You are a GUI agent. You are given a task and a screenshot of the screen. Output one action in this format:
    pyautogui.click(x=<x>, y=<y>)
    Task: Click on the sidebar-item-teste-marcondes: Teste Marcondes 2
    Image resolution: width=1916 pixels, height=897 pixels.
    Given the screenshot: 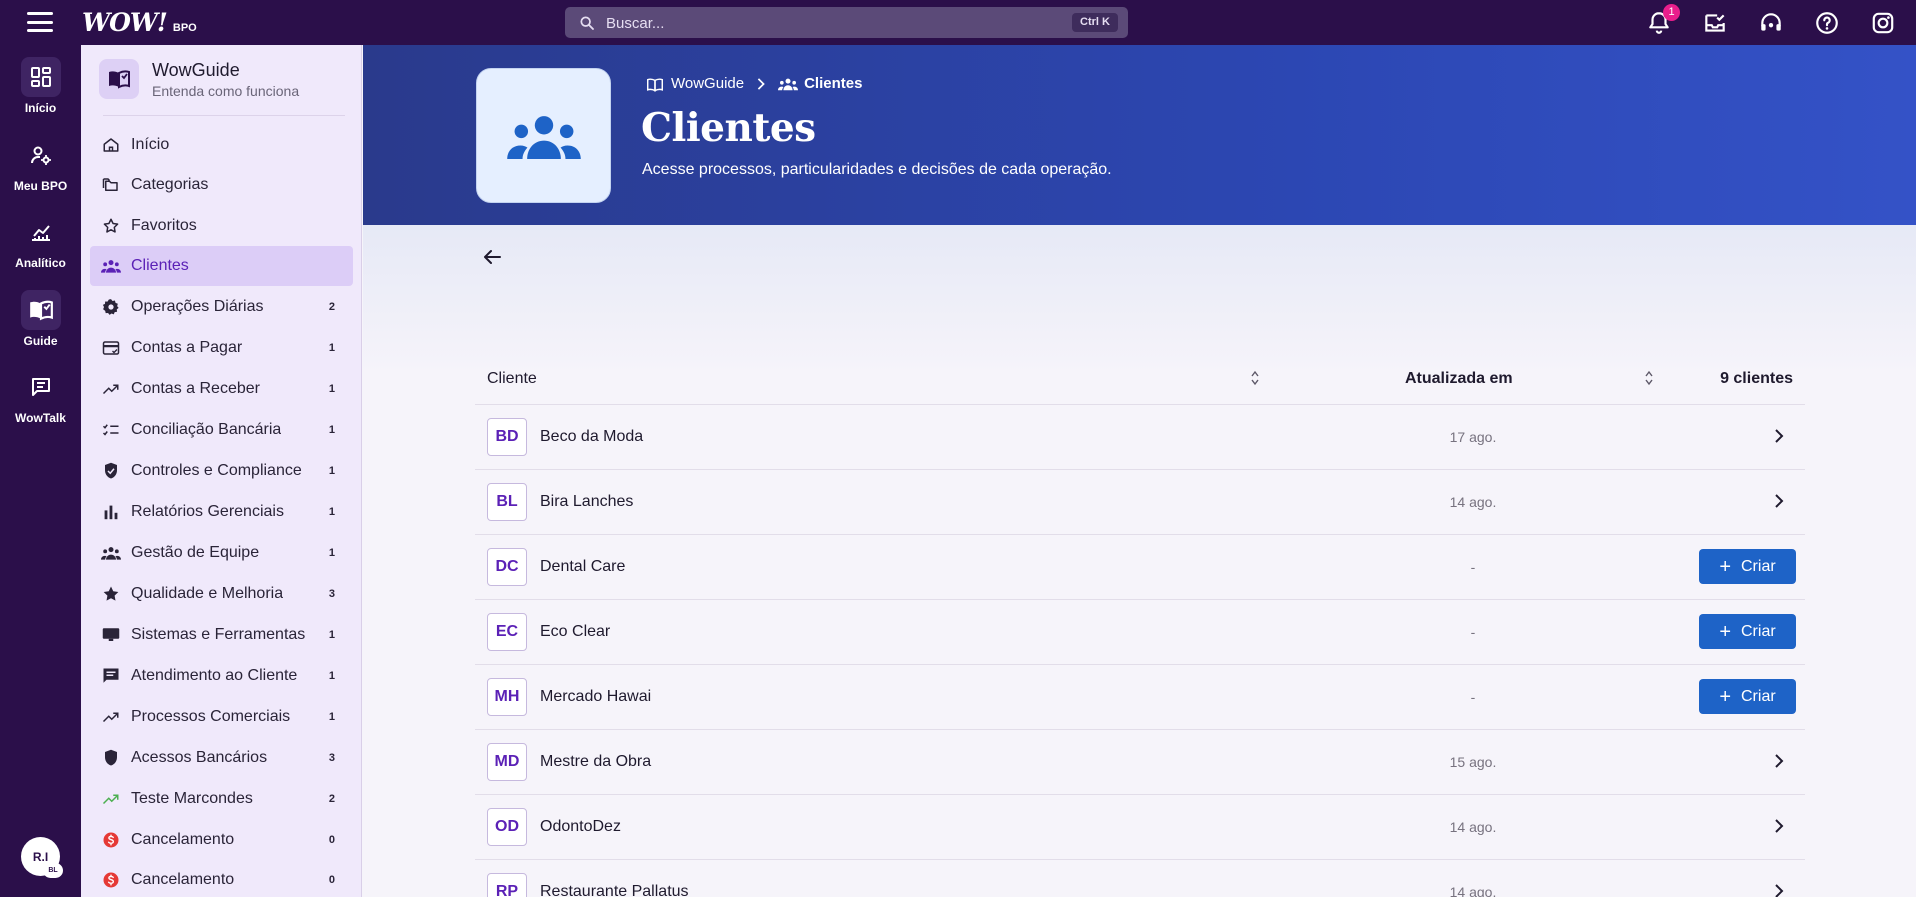 What is the action you would take?
    pyautogui.click(x=221, y=799)
    